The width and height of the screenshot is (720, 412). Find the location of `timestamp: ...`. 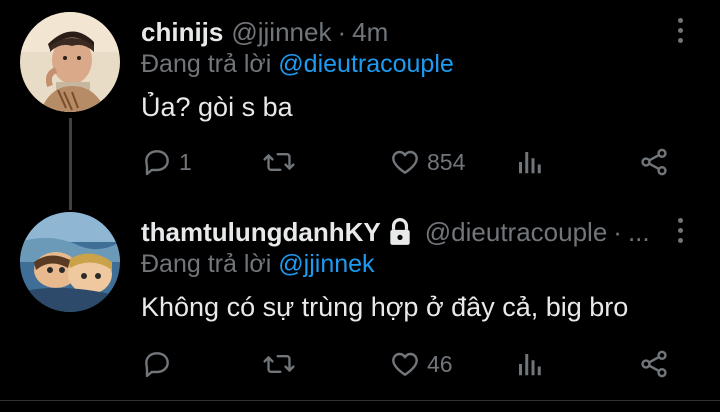

timestamp: ... is located at coordinates (639, 232).